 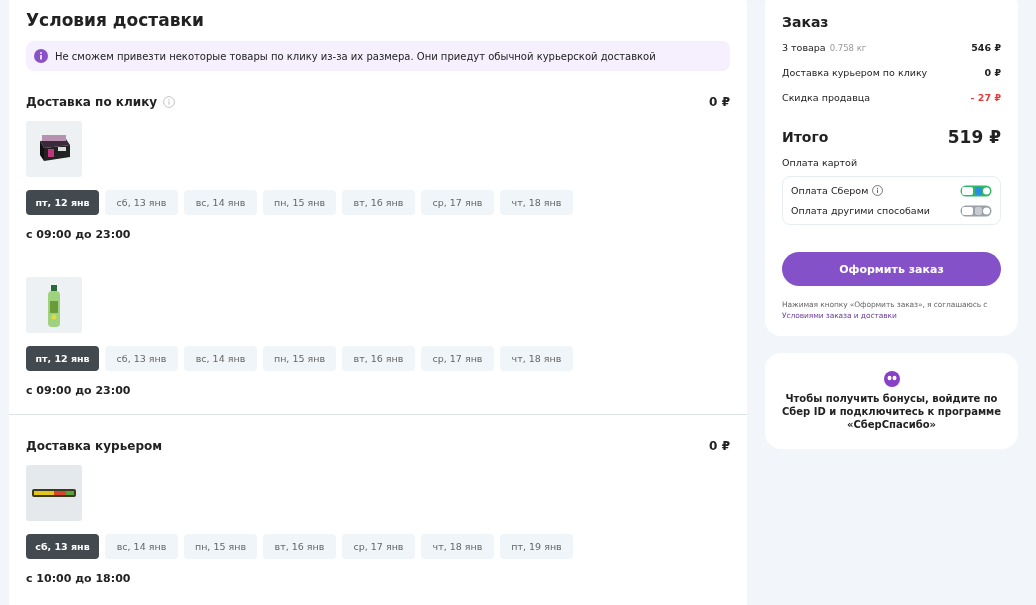 I want to click on date-chip: пт, 19 янв, so click(x=536, y=546).